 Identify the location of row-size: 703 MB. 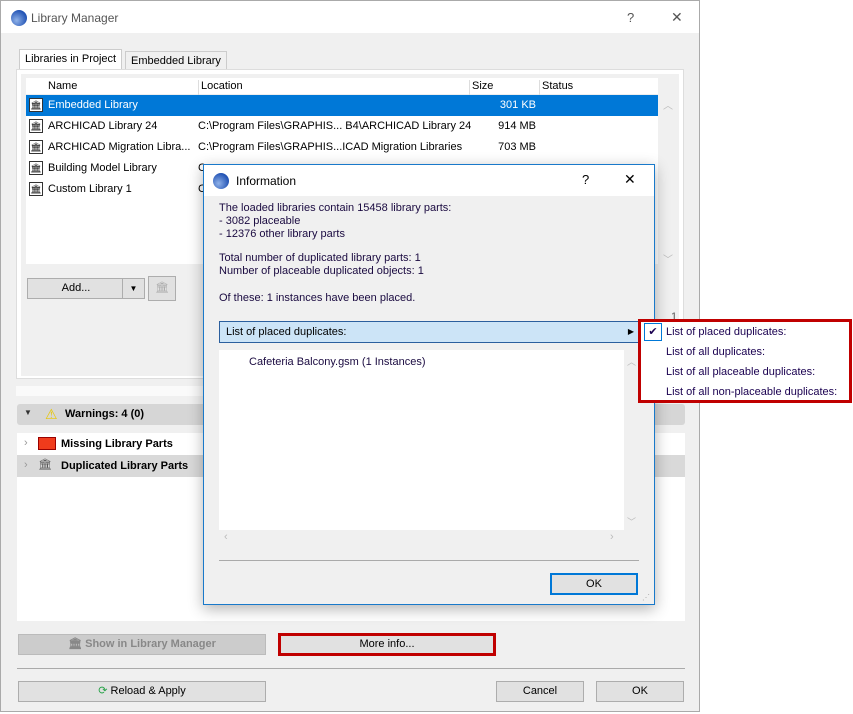
(517, 147).